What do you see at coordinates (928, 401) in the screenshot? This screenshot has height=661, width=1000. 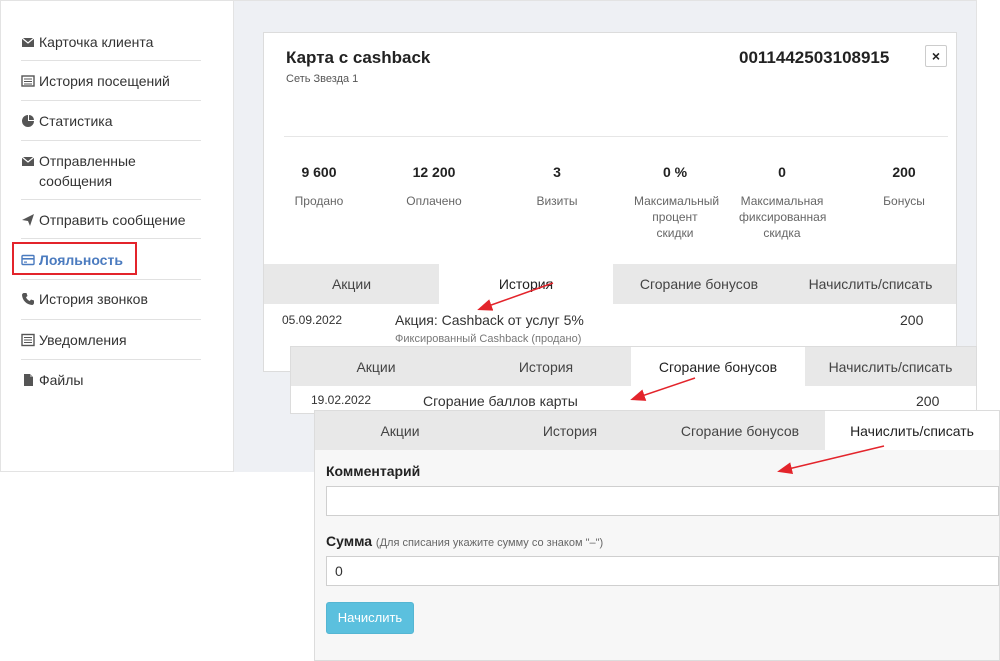 I see `burn-amount: 200` at bounding box center [928, 401].